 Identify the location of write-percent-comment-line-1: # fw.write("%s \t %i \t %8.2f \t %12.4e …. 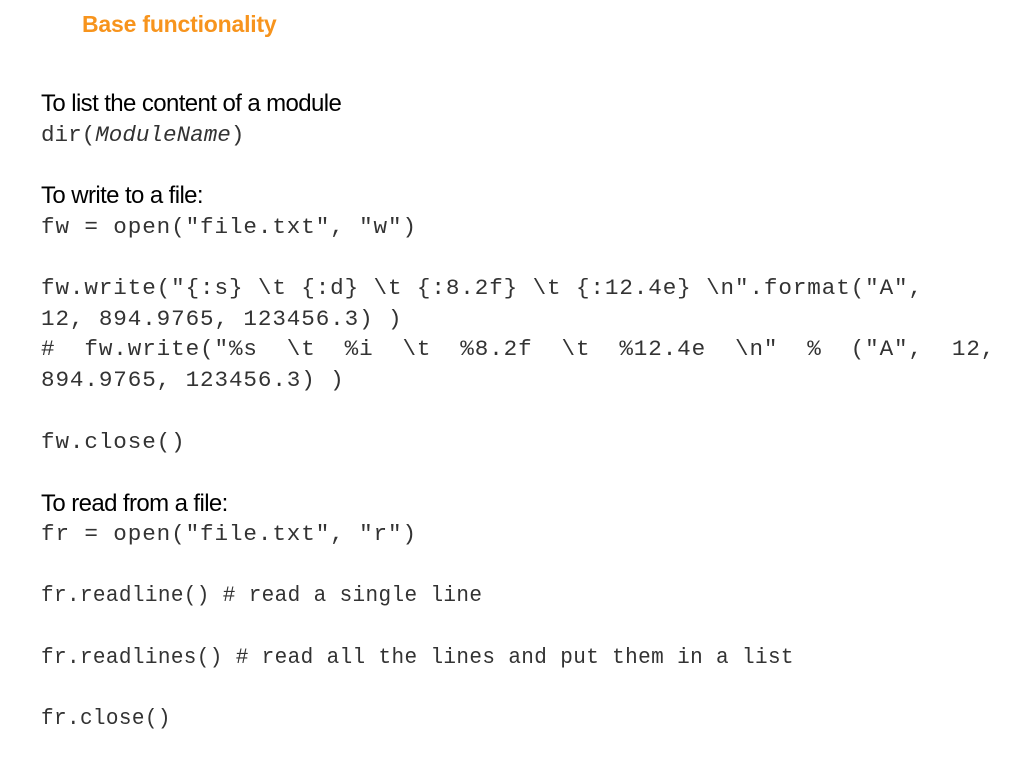
(518, 349).